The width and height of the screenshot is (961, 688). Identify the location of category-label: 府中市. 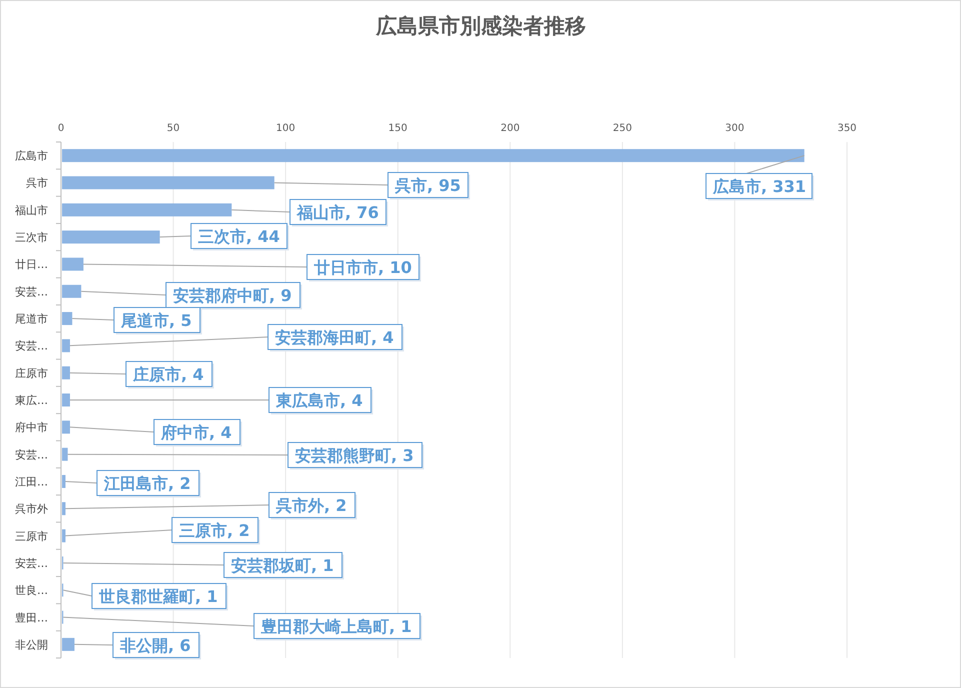
(31, 427).